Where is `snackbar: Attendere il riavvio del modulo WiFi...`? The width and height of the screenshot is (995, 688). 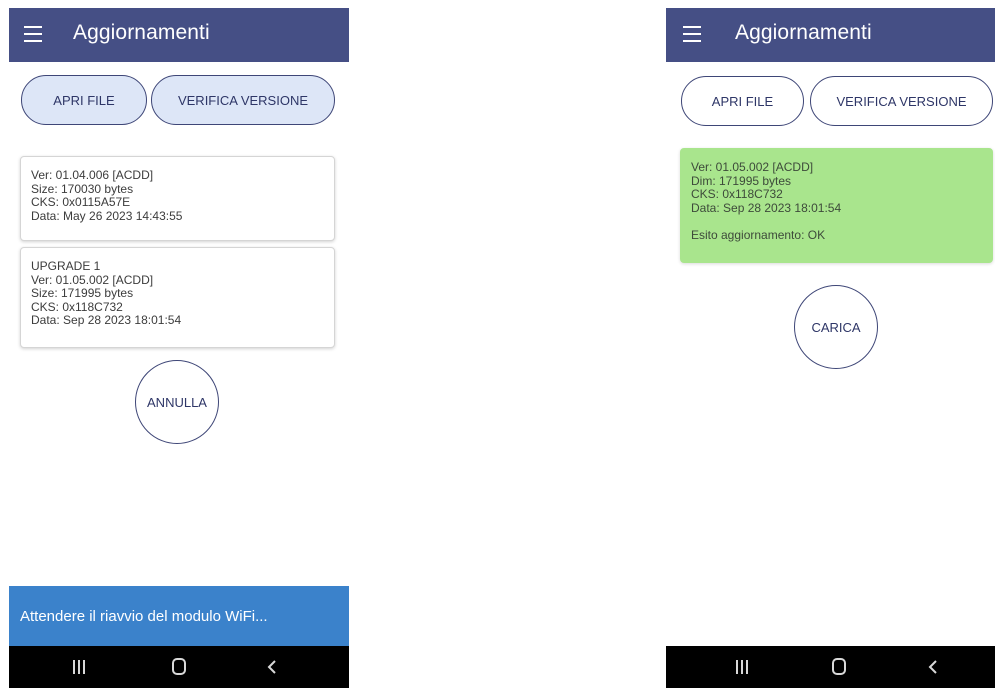 snackbar: Attendere il riavvio del modulo WiFi... is located at coordinates (179, 616).